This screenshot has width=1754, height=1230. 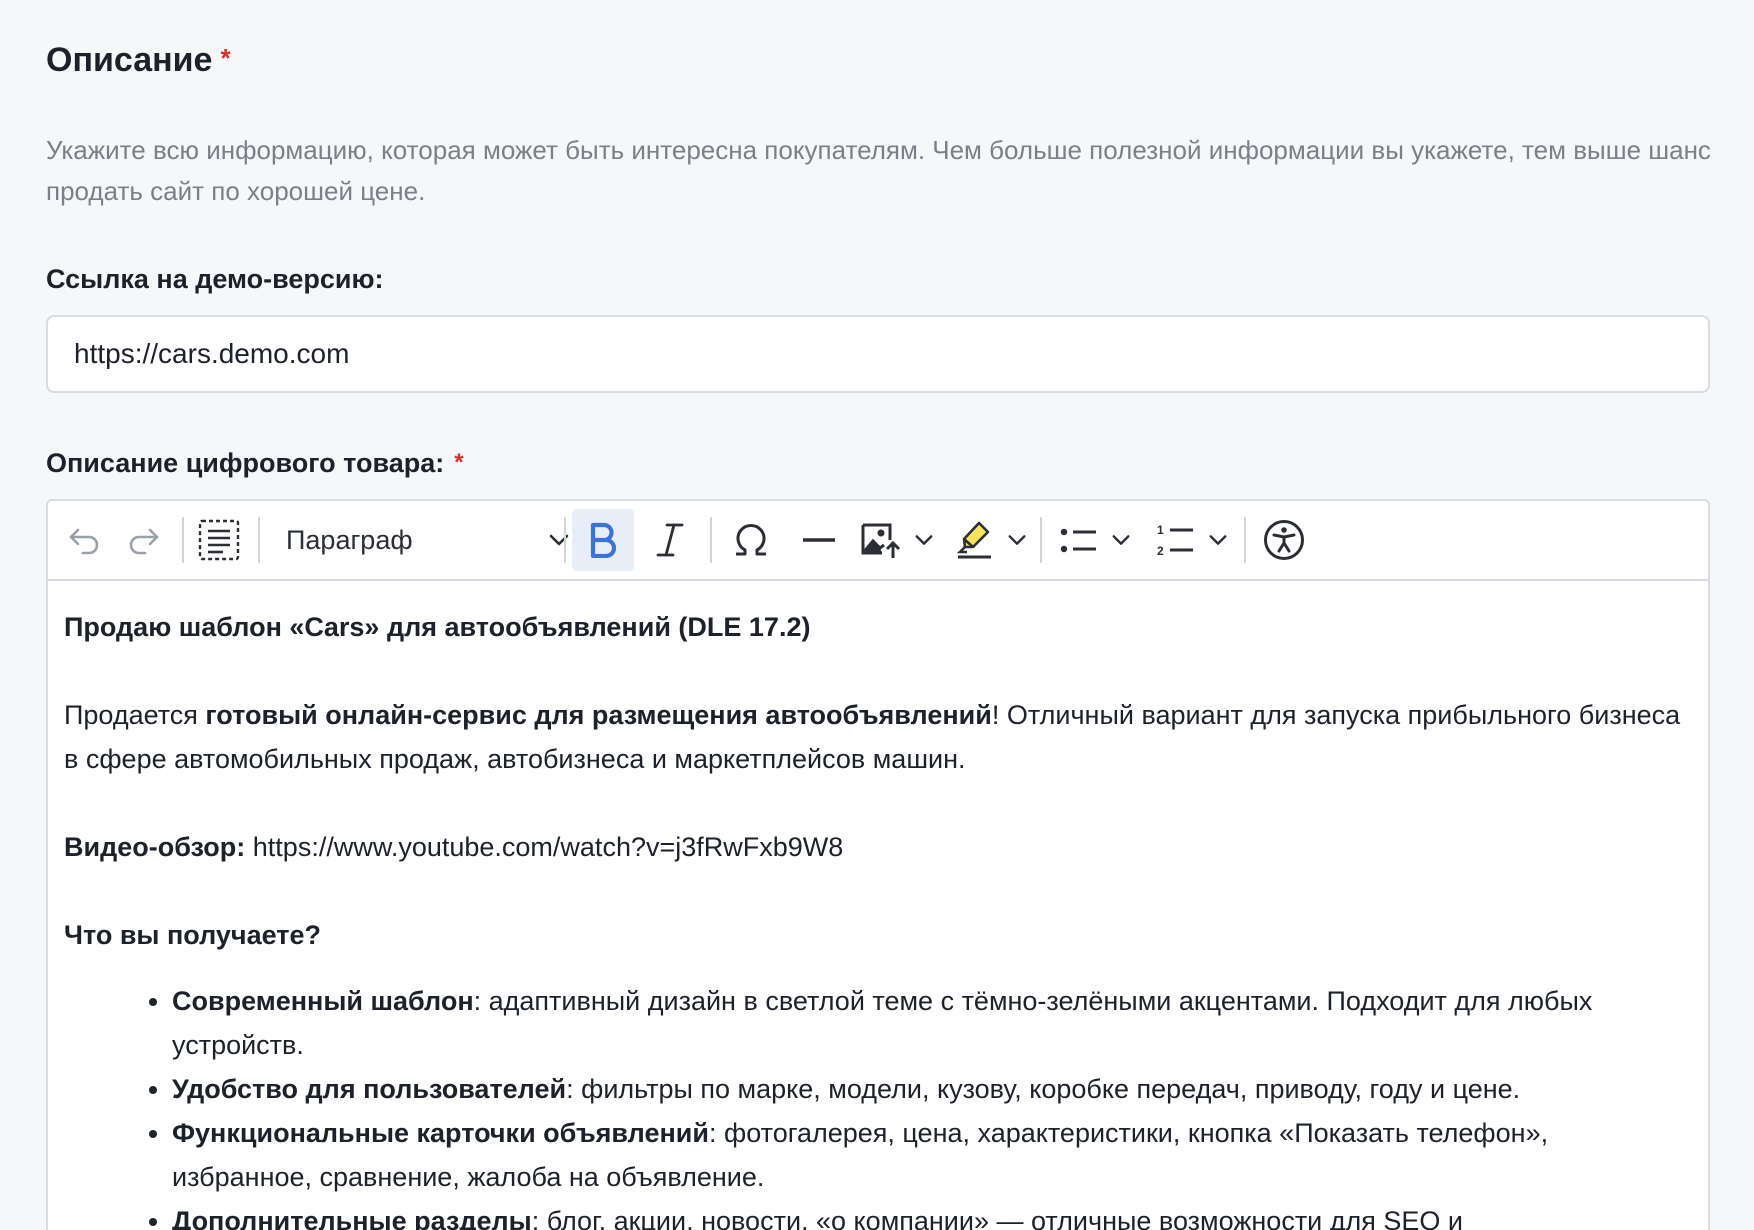 I want to click on select-all-icon, so click(x=219, y=540).